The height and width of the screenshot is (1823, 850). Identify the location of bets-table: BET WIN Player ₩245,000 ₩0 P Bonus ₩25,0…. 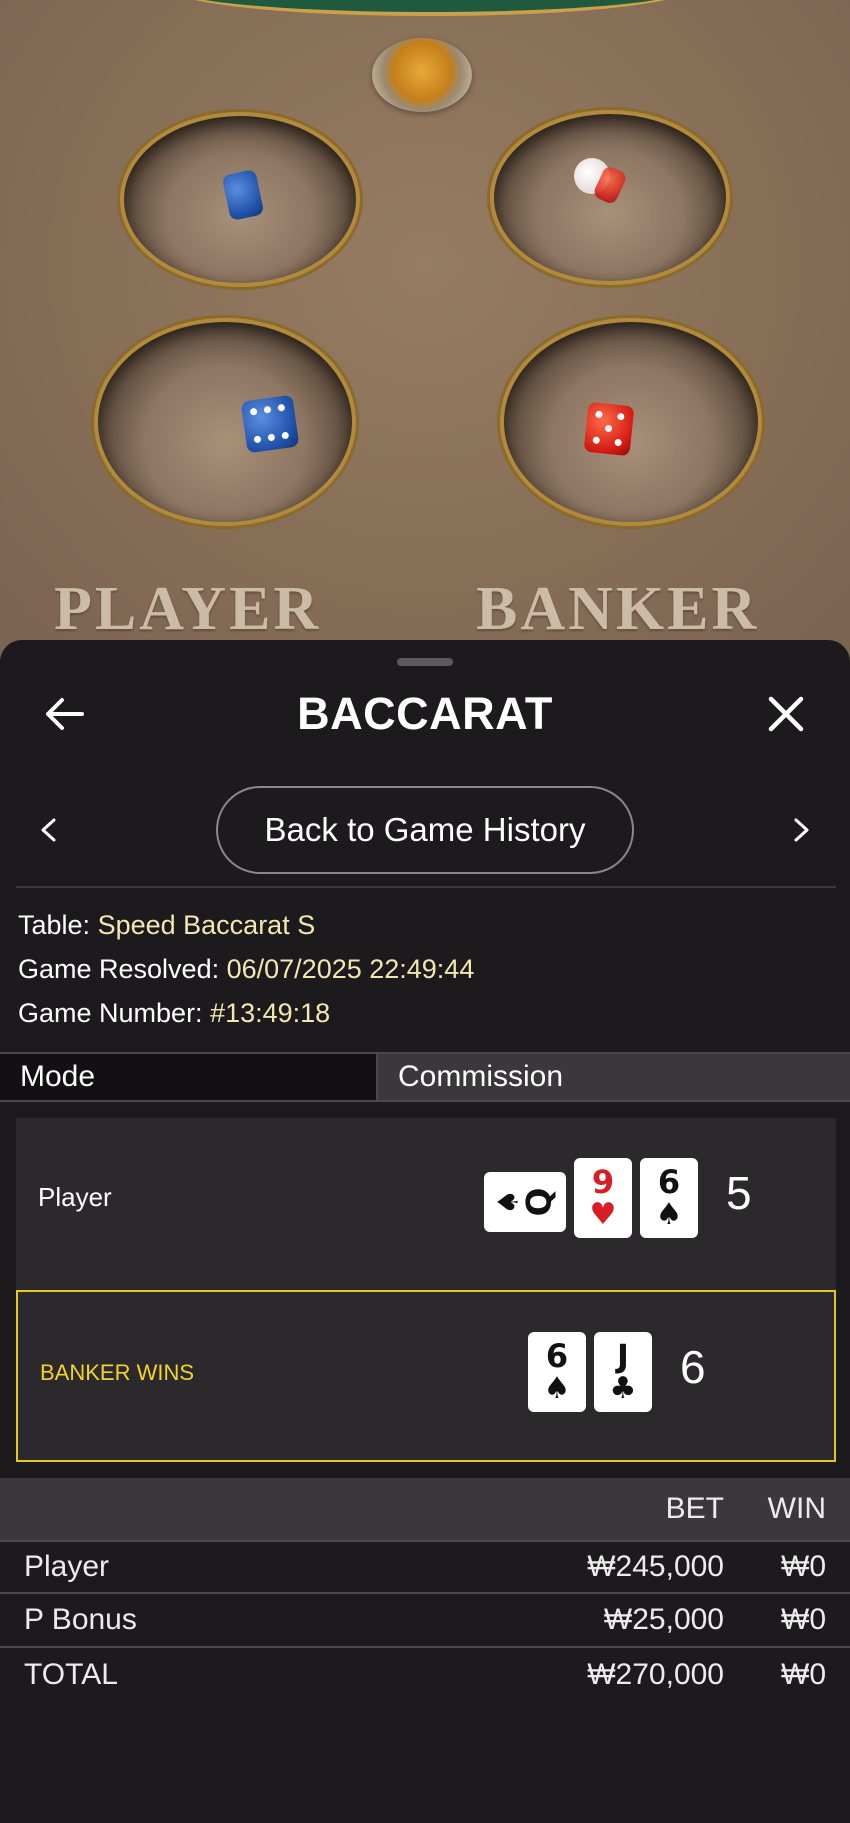
(425, 1590).